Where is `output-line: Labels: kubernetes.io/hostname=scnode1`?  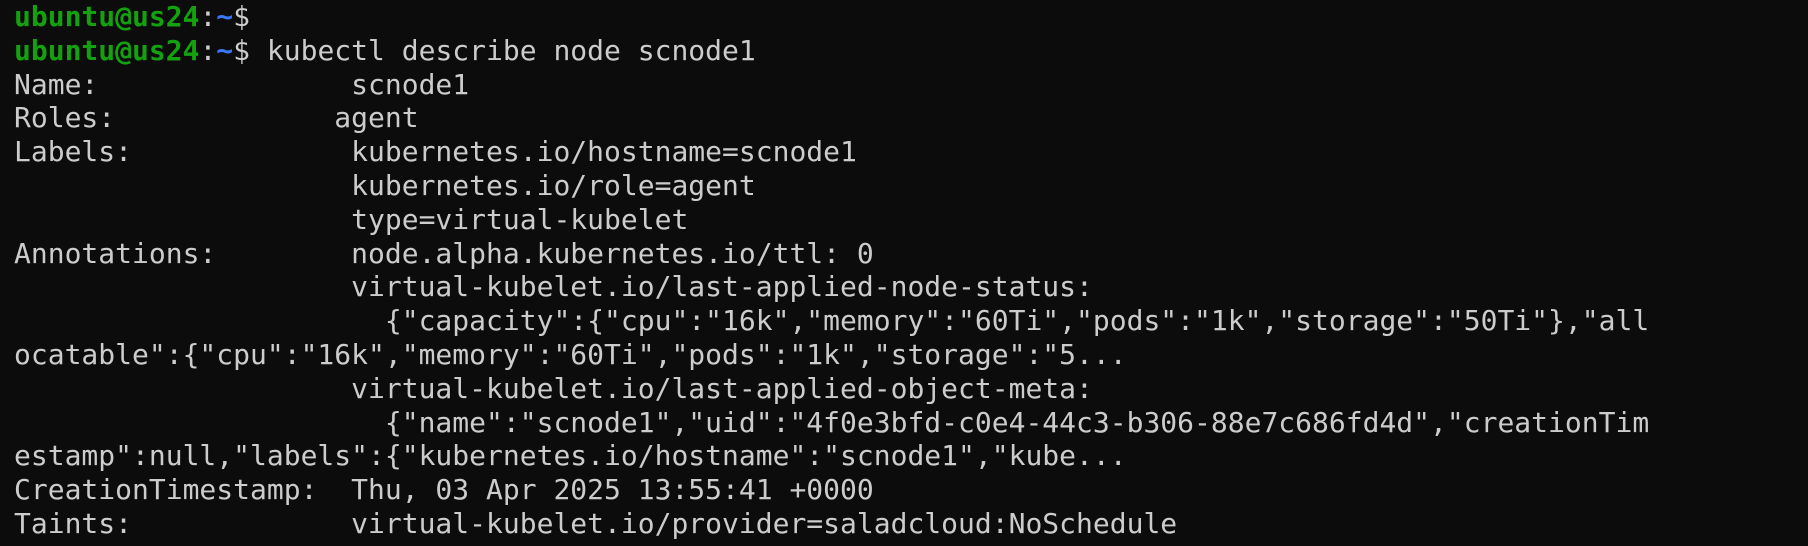
output-line: Labels: kubernetes.io/hostname=scnode1 is located at coordinates (435, 152).